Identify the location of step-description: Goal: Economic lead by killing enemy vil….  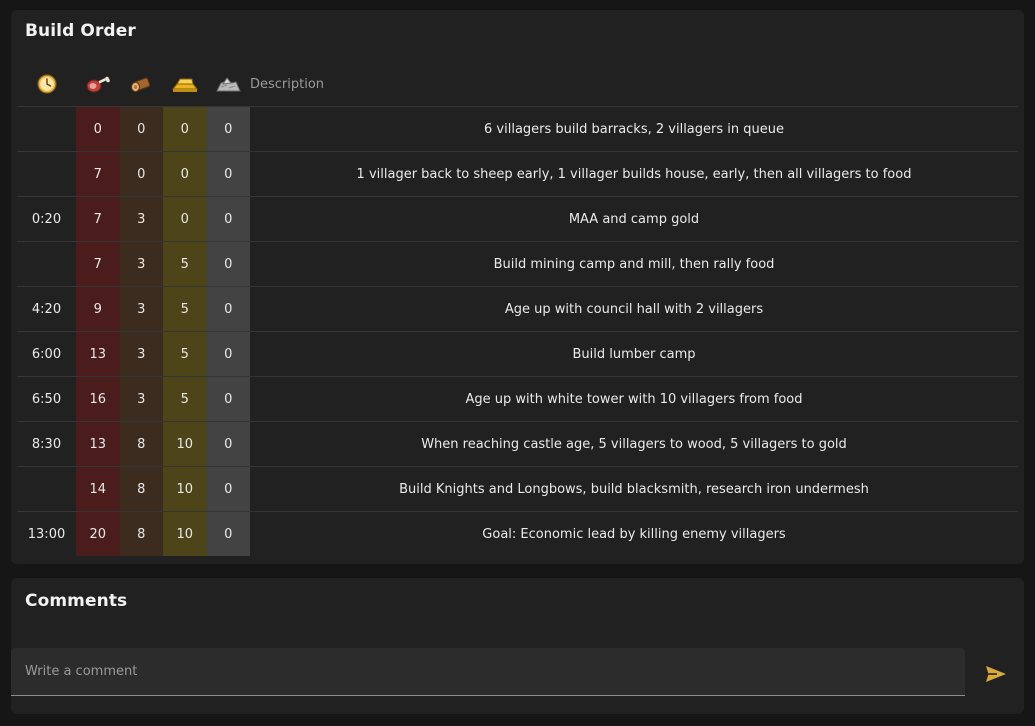
(634, 533).